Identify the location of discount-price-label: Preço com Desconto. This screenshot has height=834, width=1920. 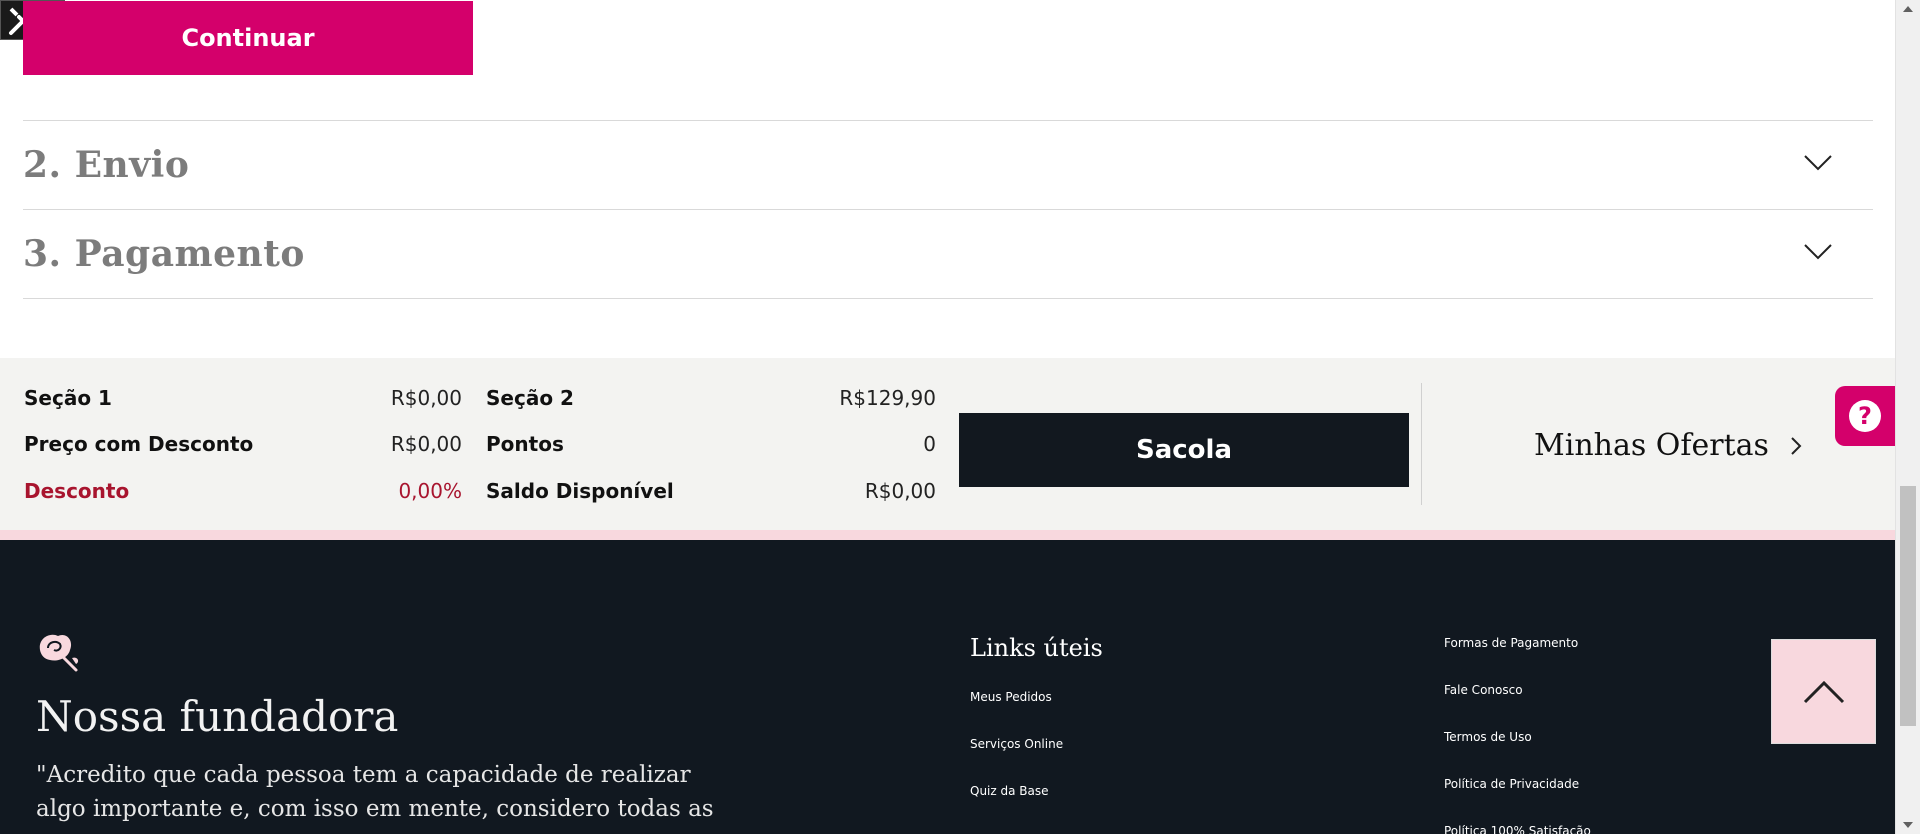
(139, 444).